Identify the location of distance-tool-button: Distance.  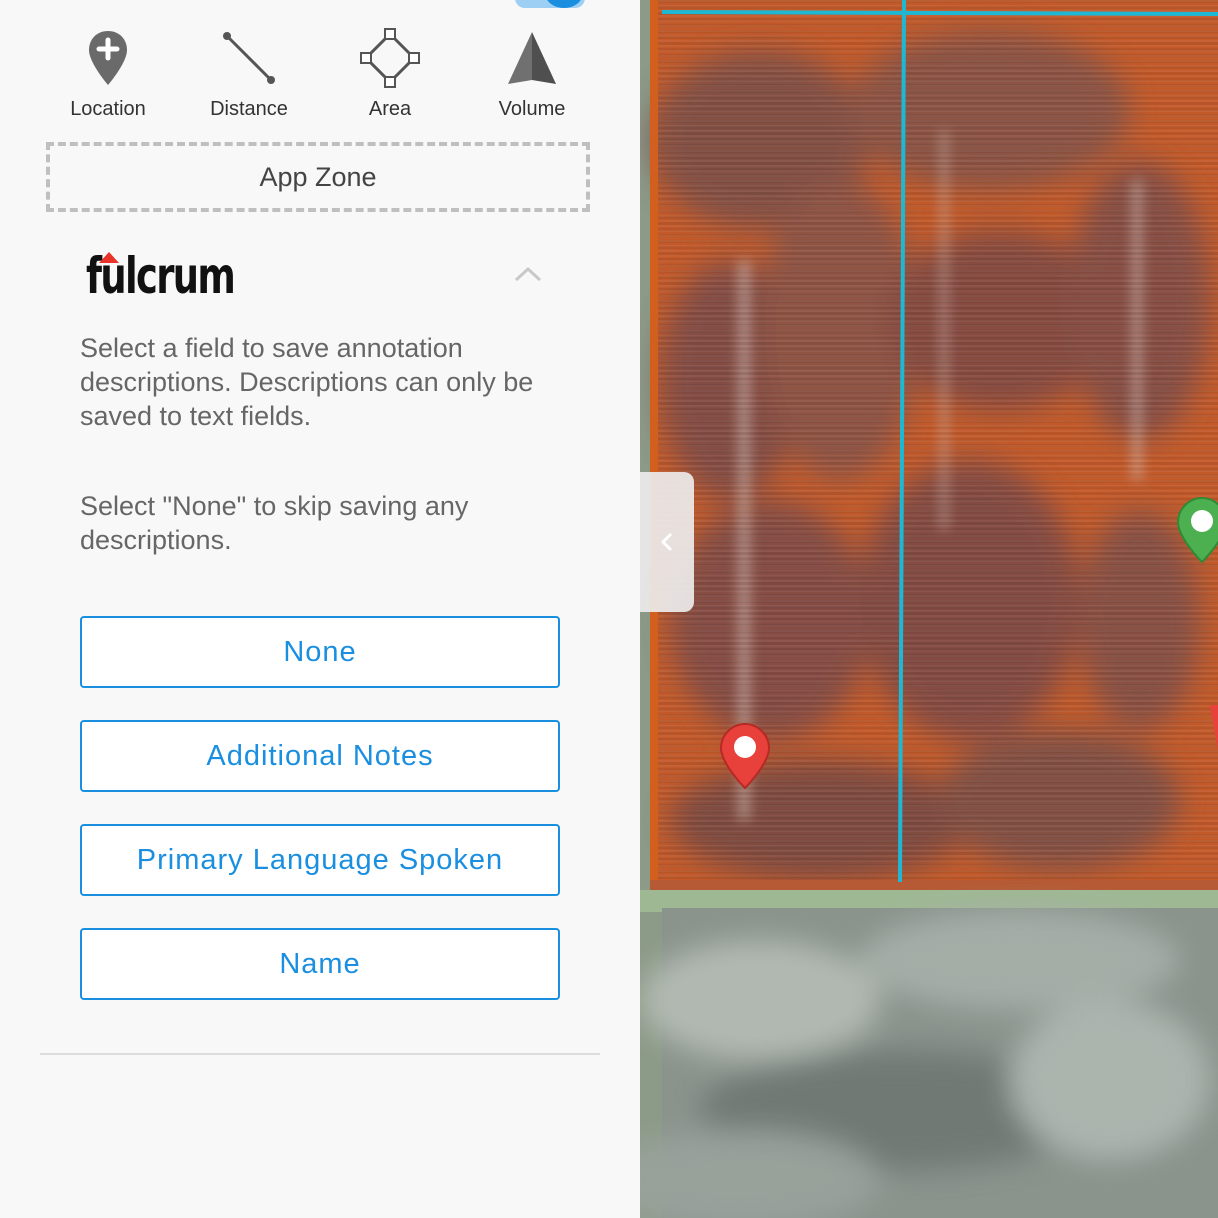
(249, 71).